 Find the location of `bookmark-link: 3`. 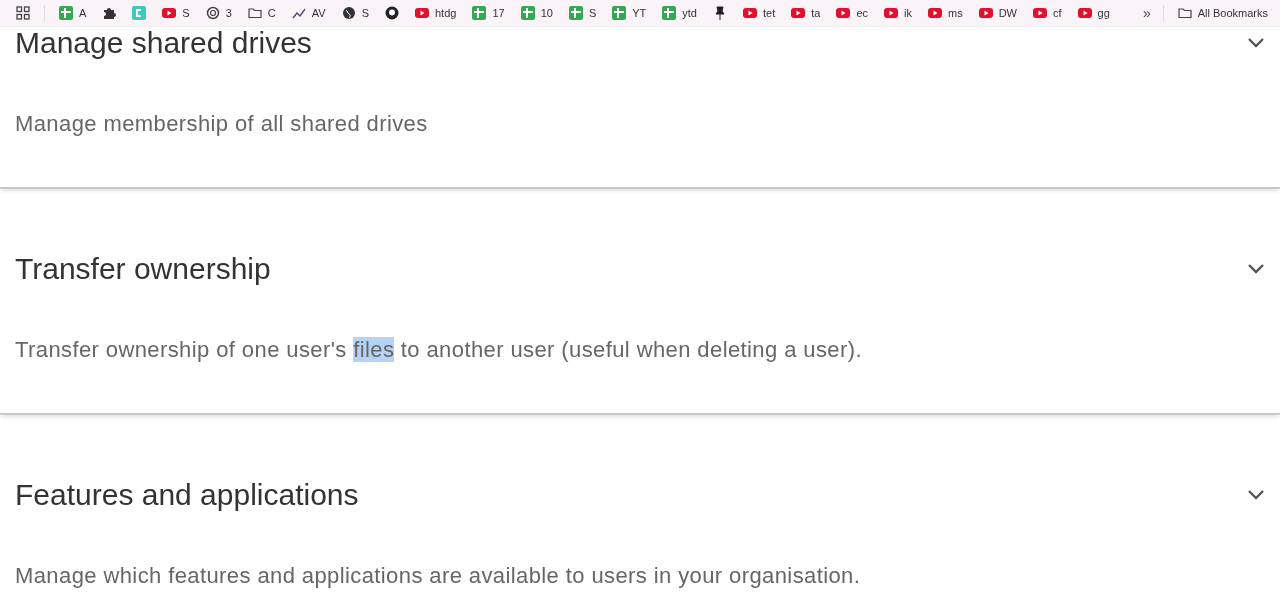

bookmark-link: 3 is located at coordinates (228, 13).